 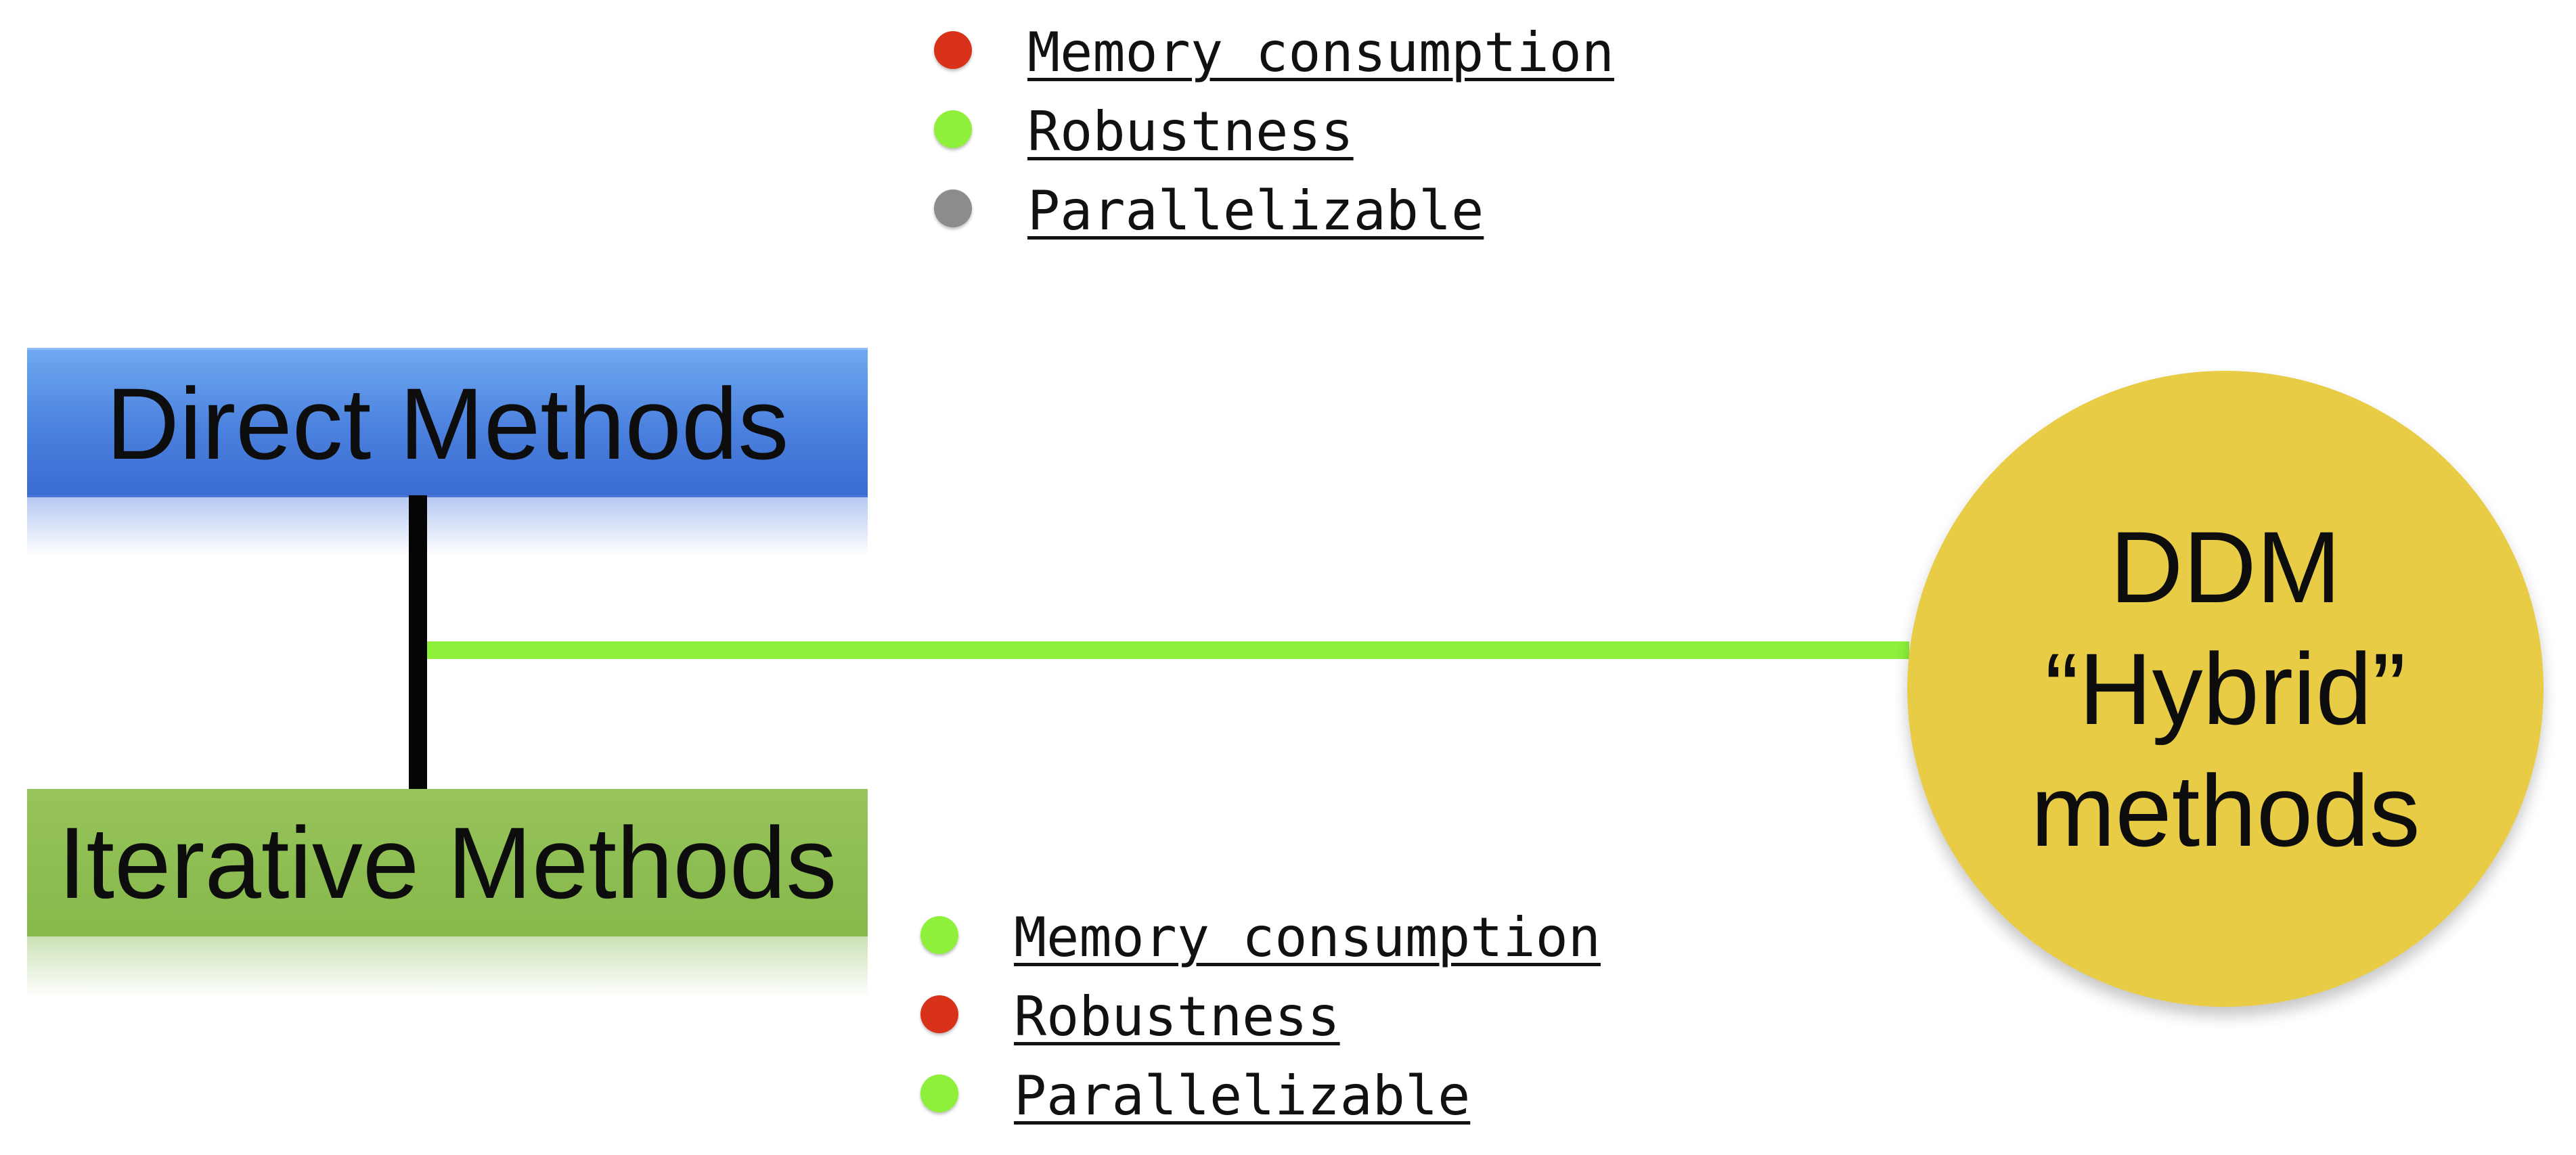 What do you see at coordinates (1168, 650) in the screenshot?
I see `horizontal-connector` at bounding box center [1168, 650].